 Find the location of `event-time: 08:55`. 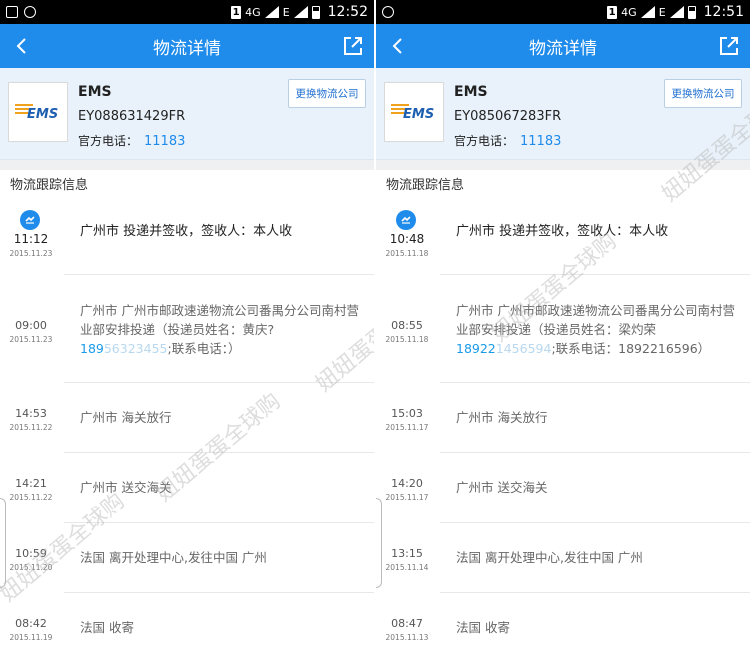

event-time: 08:55 is located at coordinates (407, 325).